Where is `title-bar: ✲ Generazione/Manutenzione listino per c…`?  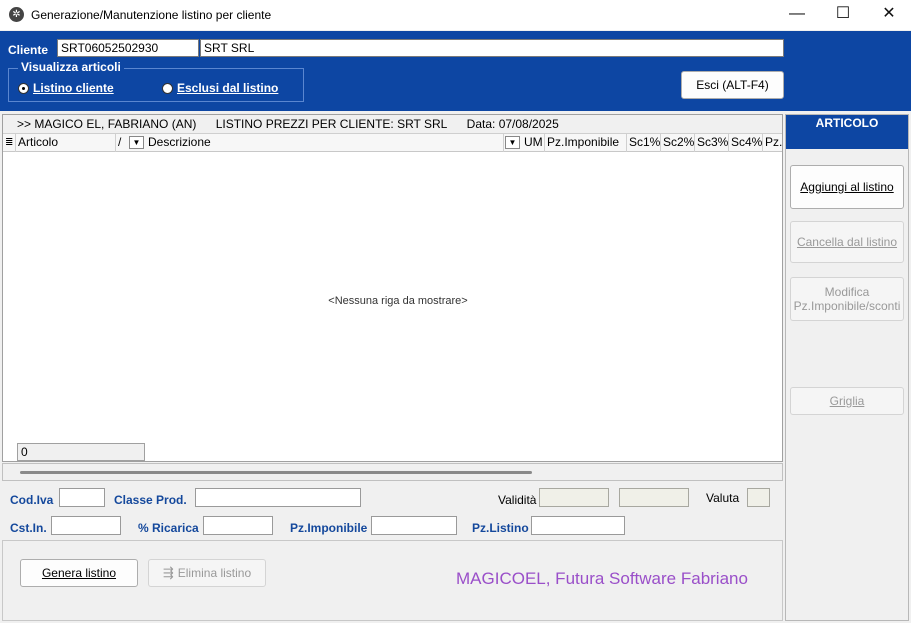 title-bar: ✲ Generazione/Manutenzione listino per c… is located at coordinates (455, 15).